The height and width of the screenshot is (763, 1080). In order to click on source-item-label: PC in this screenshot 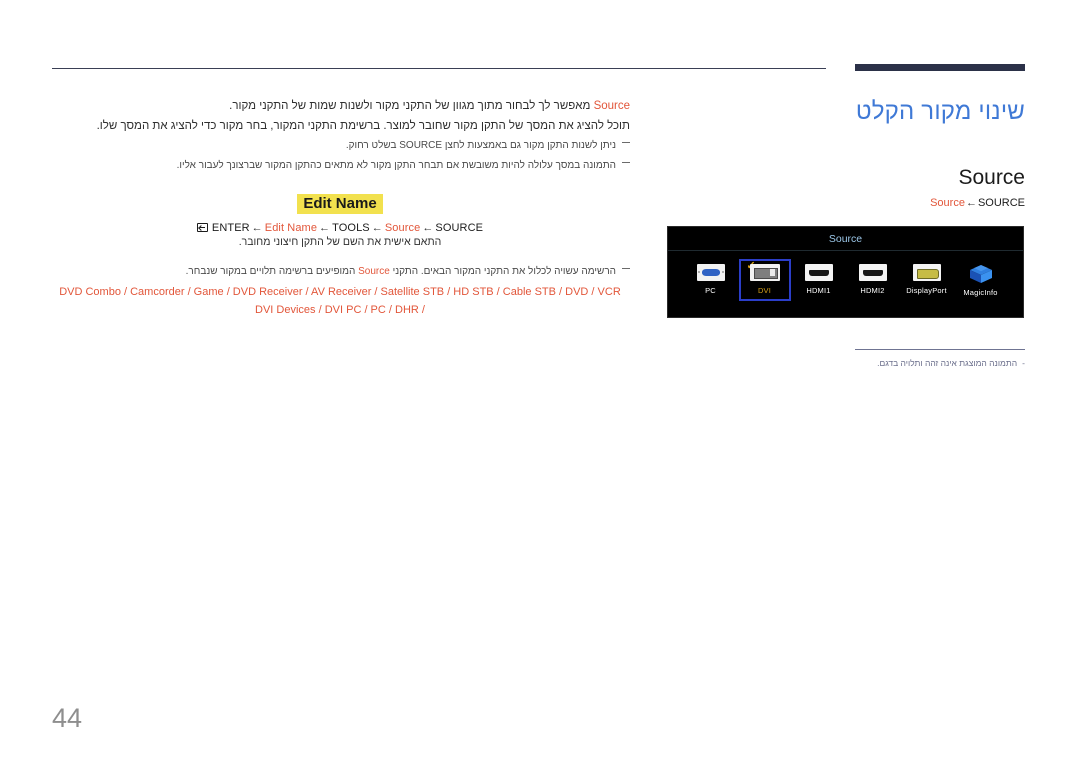, I will do `click(710, 290)`.